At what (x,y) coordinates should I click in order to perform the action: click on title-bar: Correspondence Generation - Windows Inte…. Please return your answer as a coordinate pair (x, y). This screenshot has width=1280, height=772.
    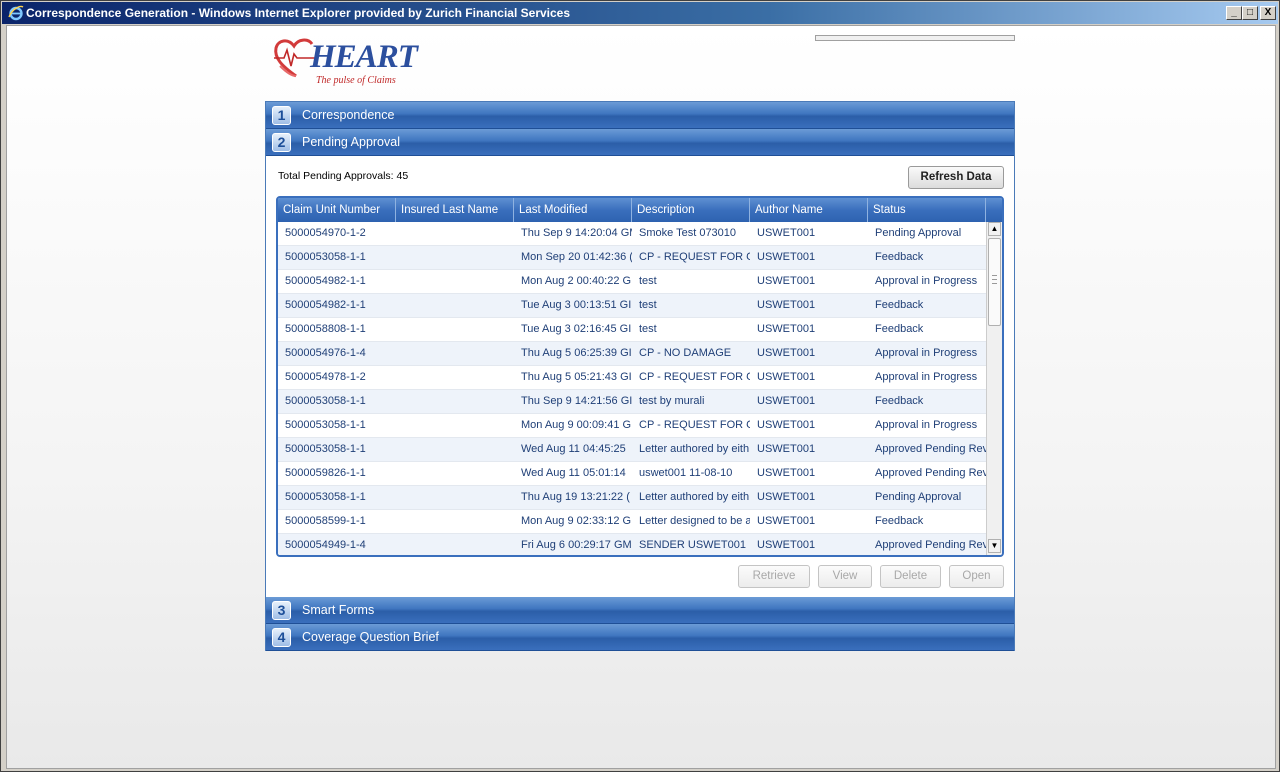
    Looking at the image, I should click on (640, 13).